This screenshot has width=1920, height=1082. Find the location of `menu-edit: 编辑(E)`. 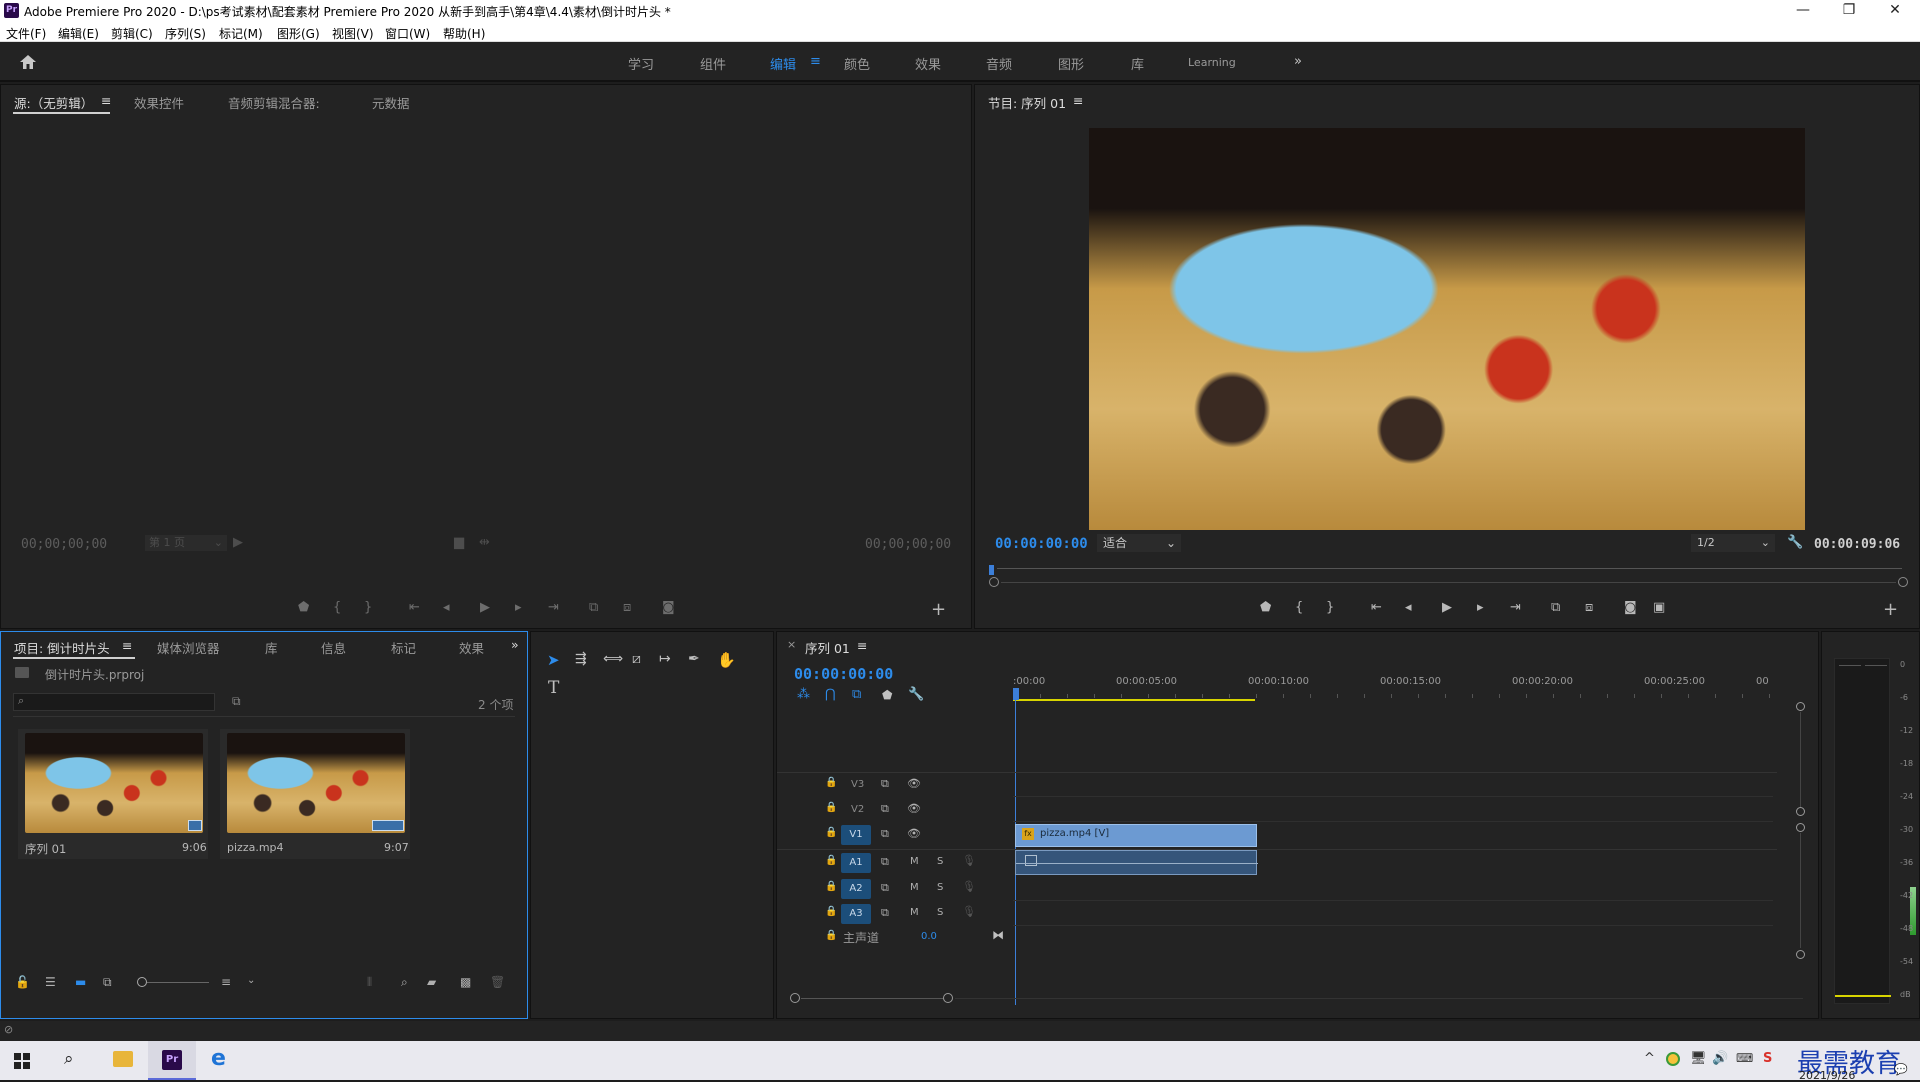

menu-edit: 编辑(E) is located at coordinates (78, 33).